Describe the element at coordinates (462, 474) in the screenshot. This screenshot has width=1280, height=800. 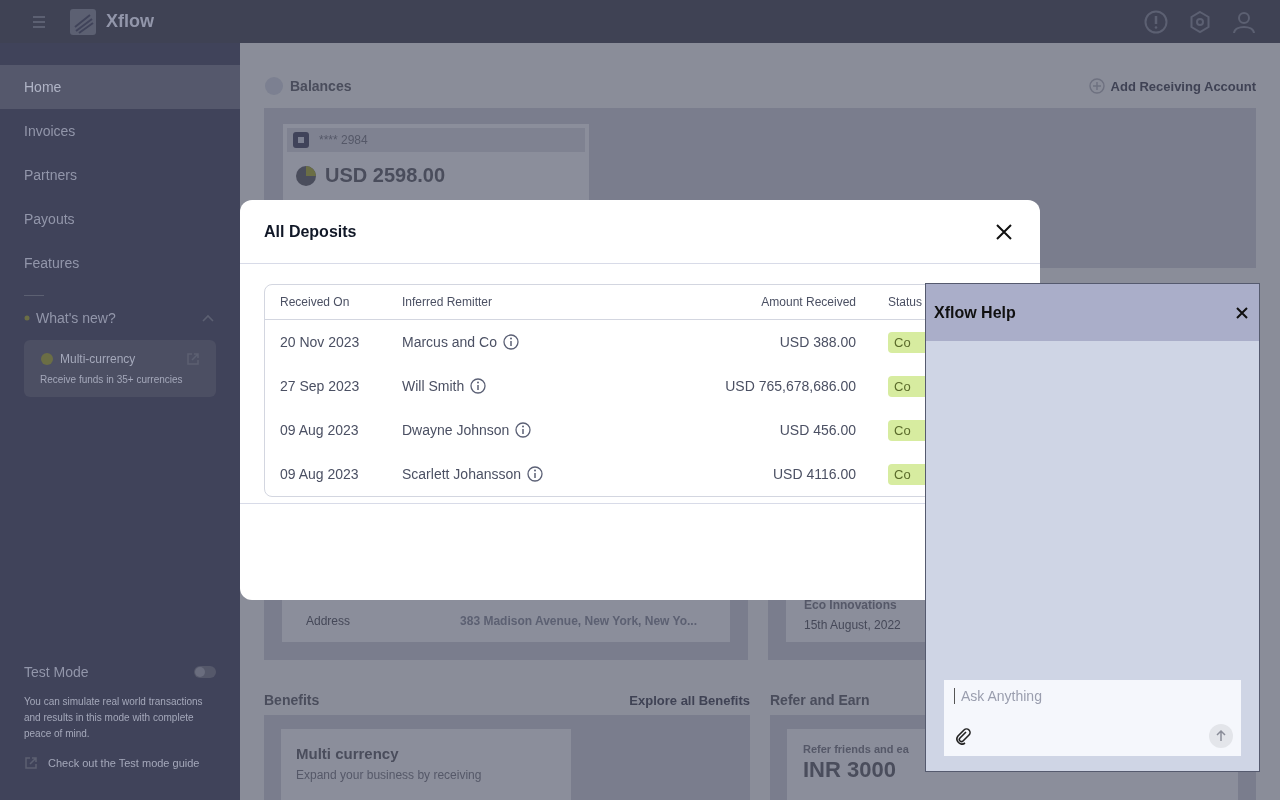
I see `table-cell: Scarlett Johansson` at that location.